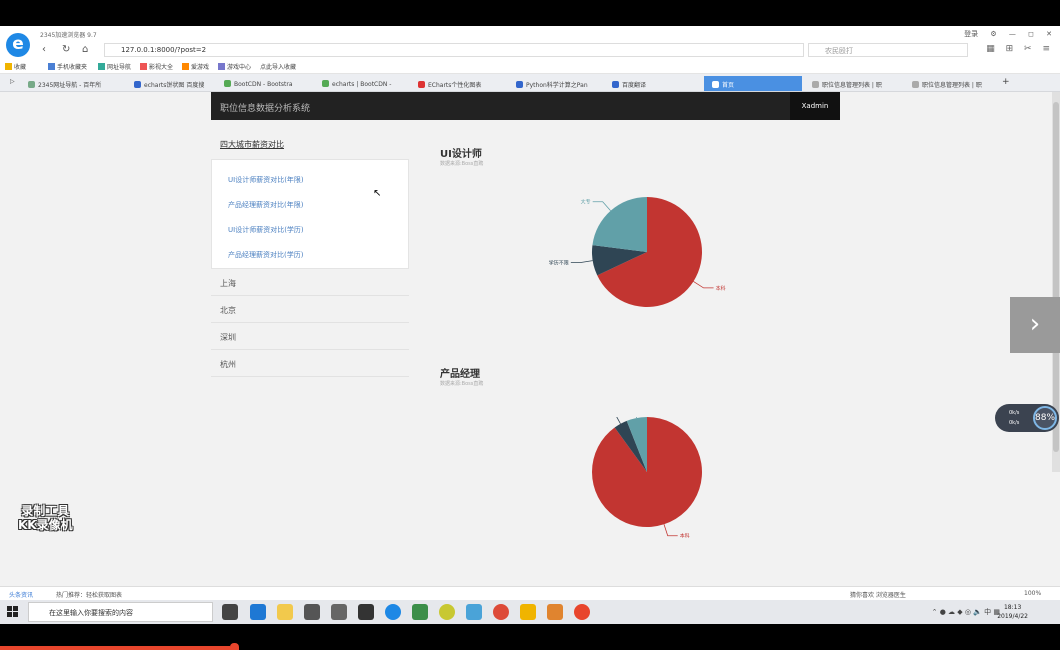 This screenshot has height=650, width=1060. What do you see at coordinates (195, 66) in the screenshot?
I see `favorite-item: 爱游戏` at bounding box center [195, 66].